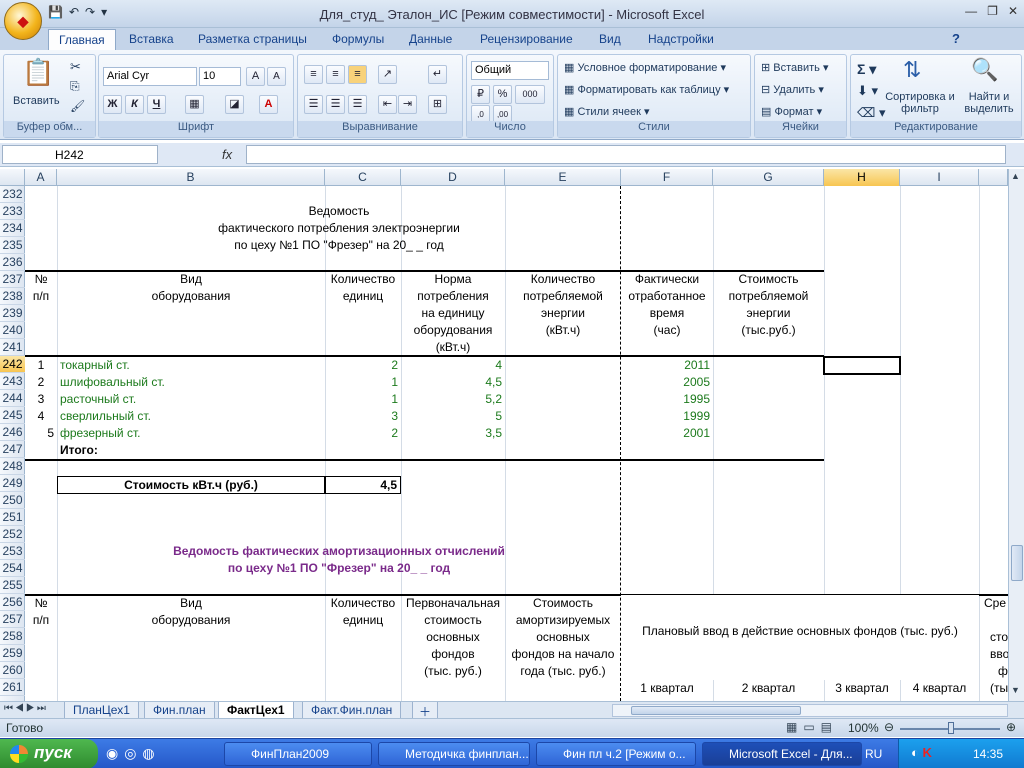  I want to click on row-name: токарный ст., so click(192, 365).